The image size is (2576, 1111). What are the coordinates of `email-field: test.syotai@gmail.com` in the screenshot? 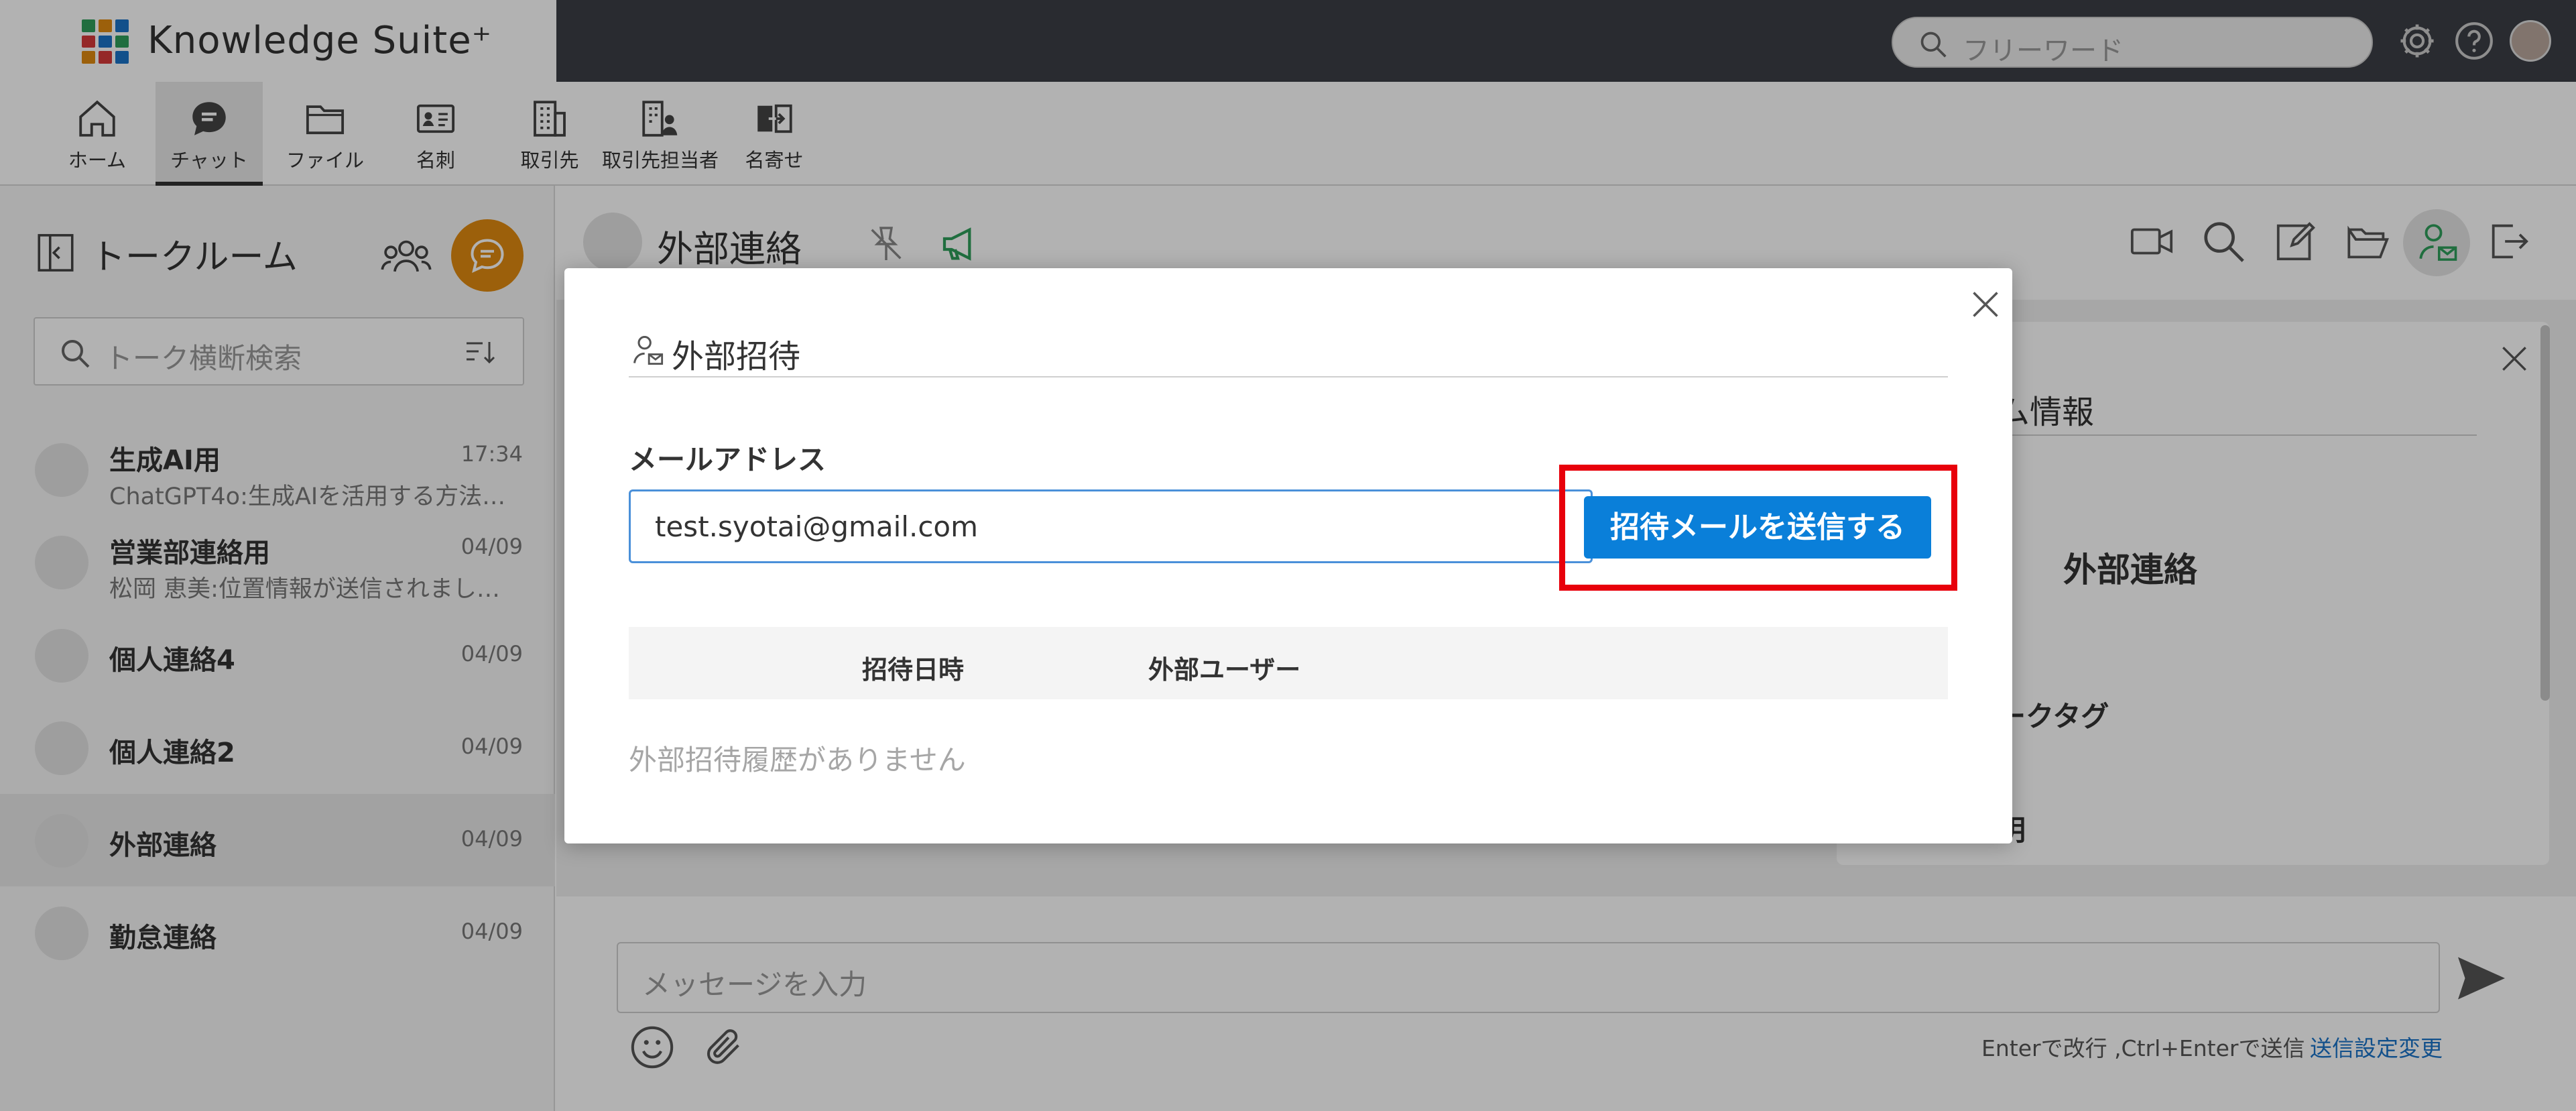 It's located at (1111, 526).